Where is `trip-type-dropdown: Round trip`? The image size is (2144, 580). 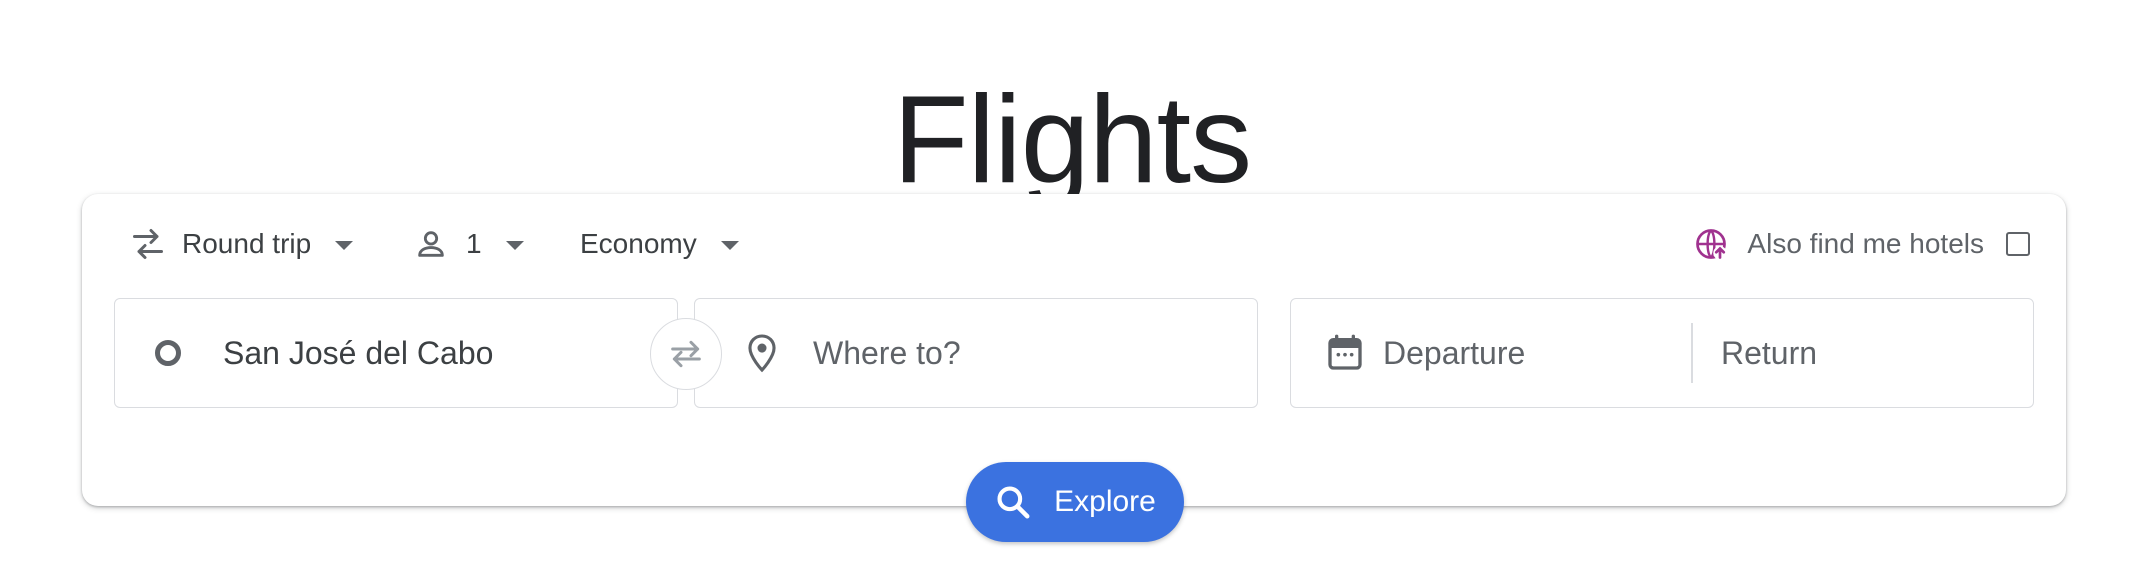 trip-type-dropdown: Round trip is located at coordinates (242, 244).